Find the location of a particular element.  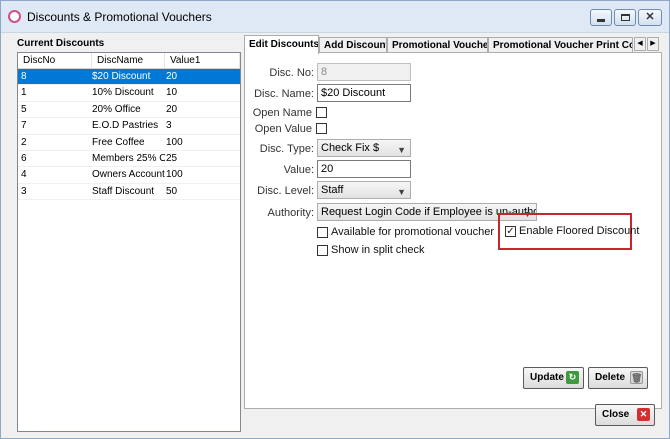

column-header-discno: DiscNo is located at coordinates (55, 60).